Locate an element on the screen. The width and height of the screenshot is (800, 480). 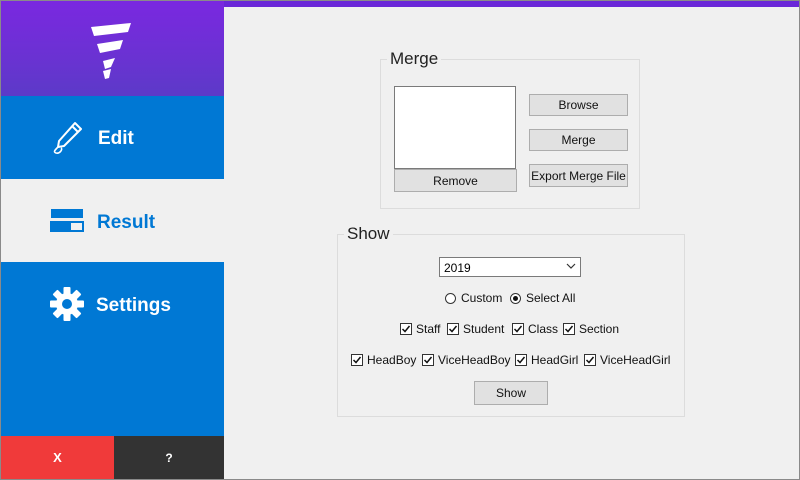
radio-custom: Custom is located at coordinates (473, 298).